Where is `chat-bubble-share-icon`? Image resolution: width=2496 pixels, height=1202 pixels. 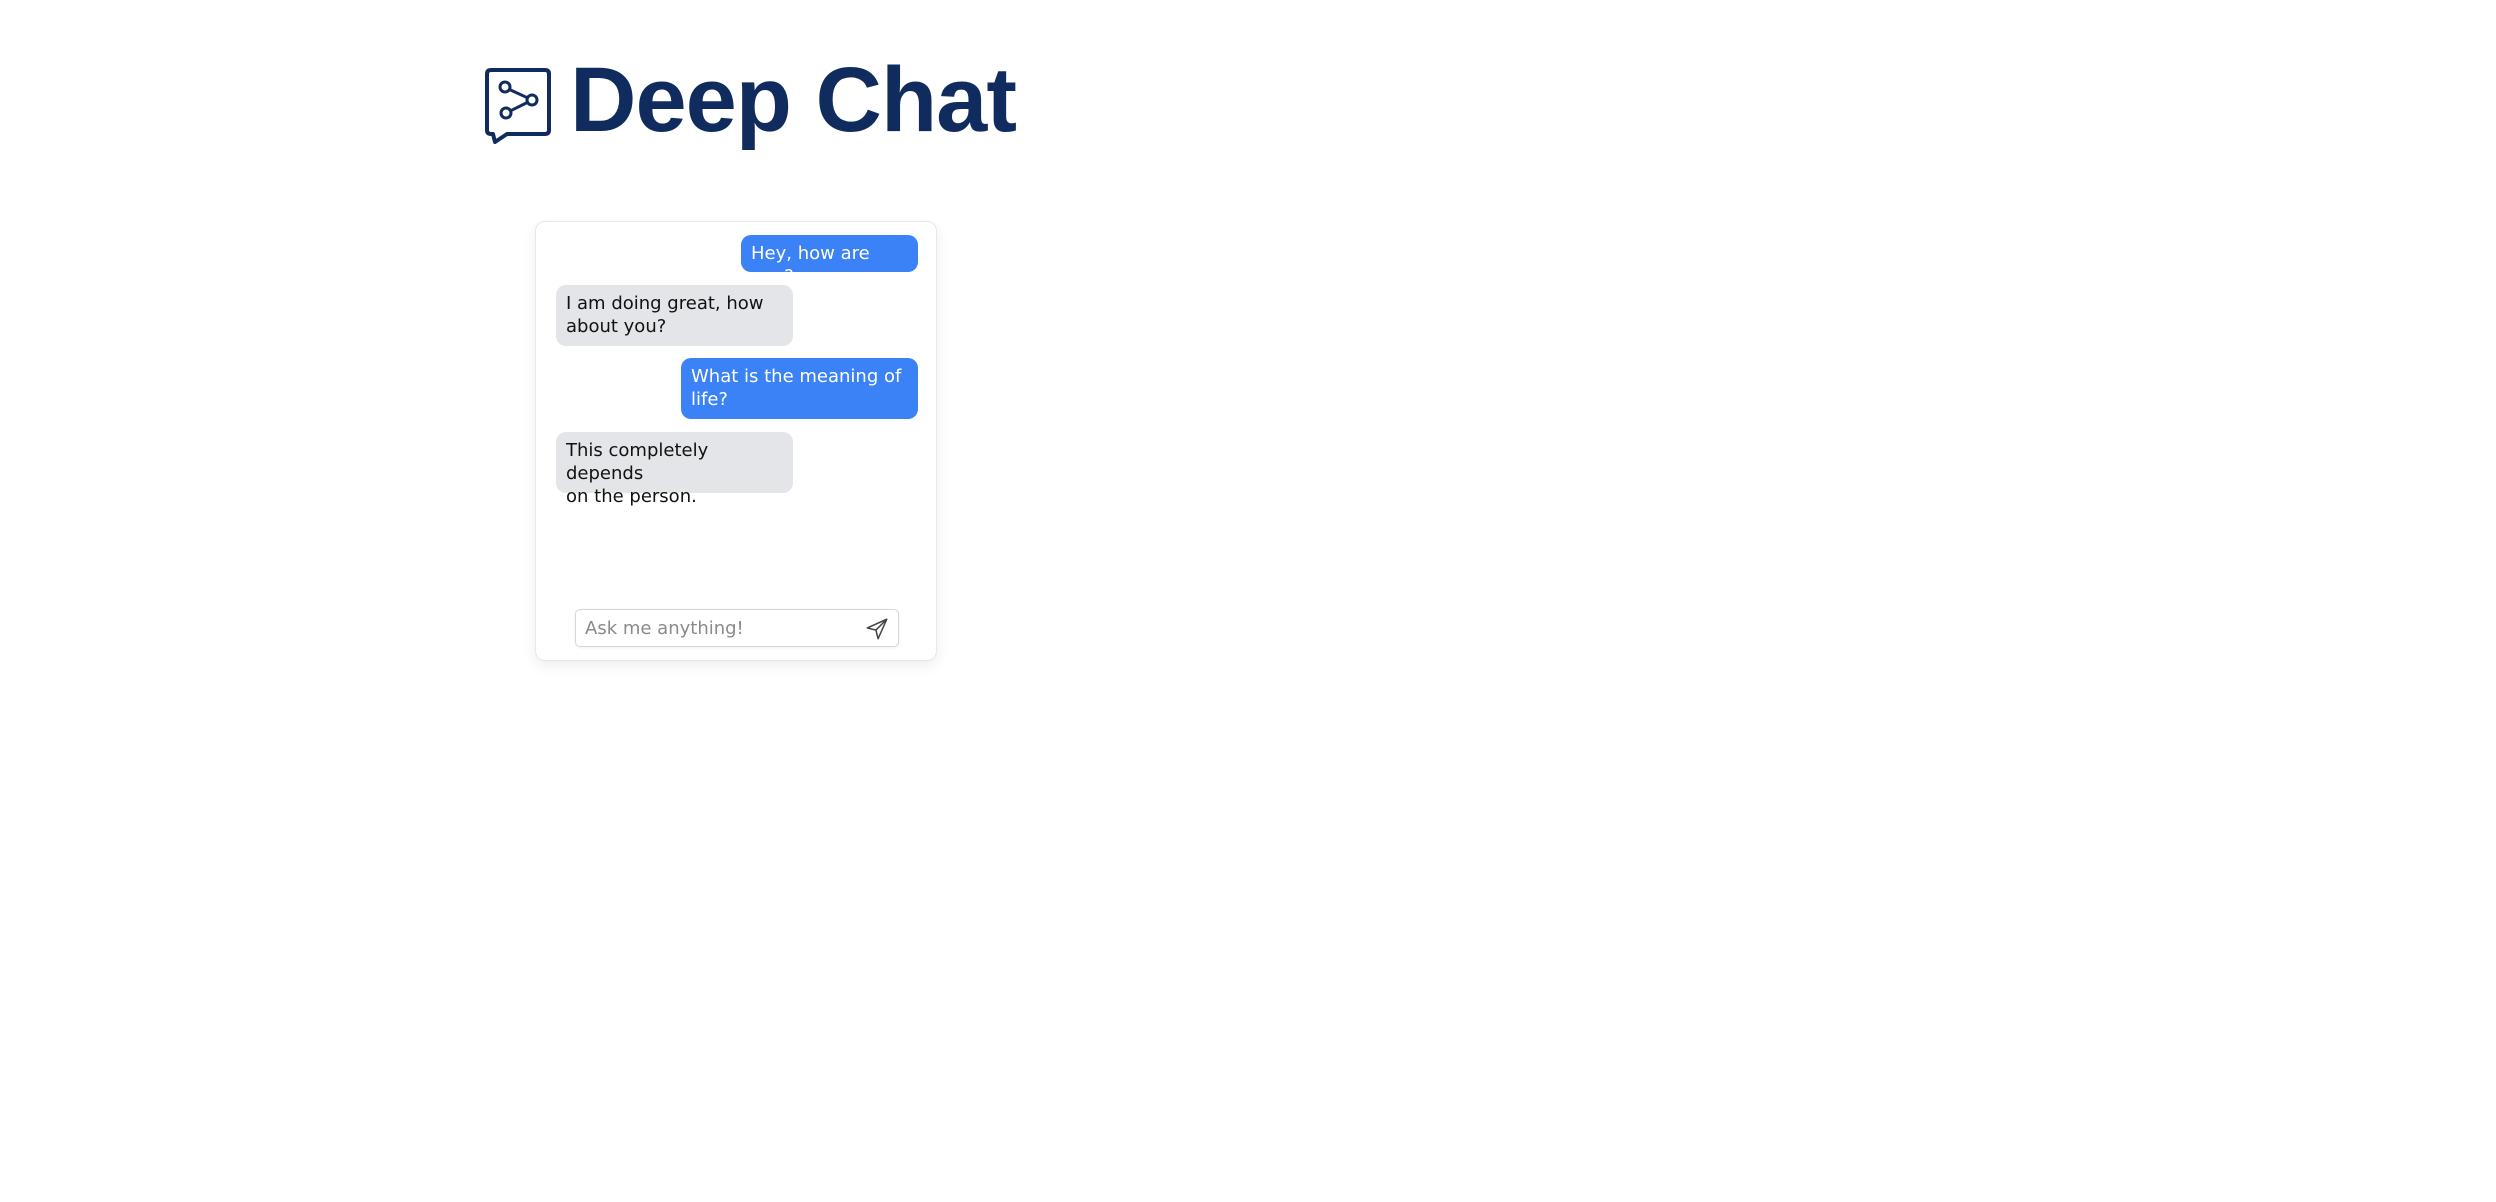
chat-bubble-share-icon is located at coordinates (518, 106).